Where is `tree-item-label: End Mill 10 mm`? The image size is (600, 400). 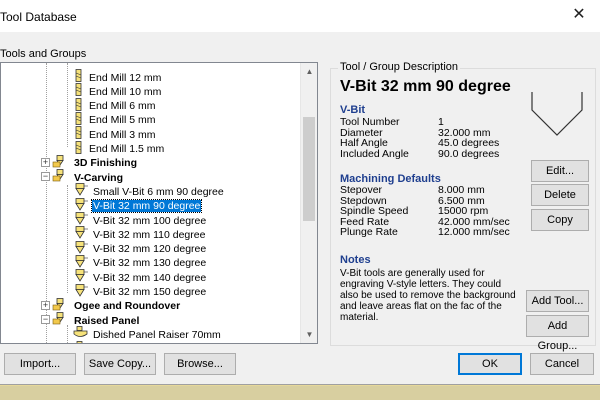
tree-item-label: End Mill 10 mm is located at coordinates (125, 91).